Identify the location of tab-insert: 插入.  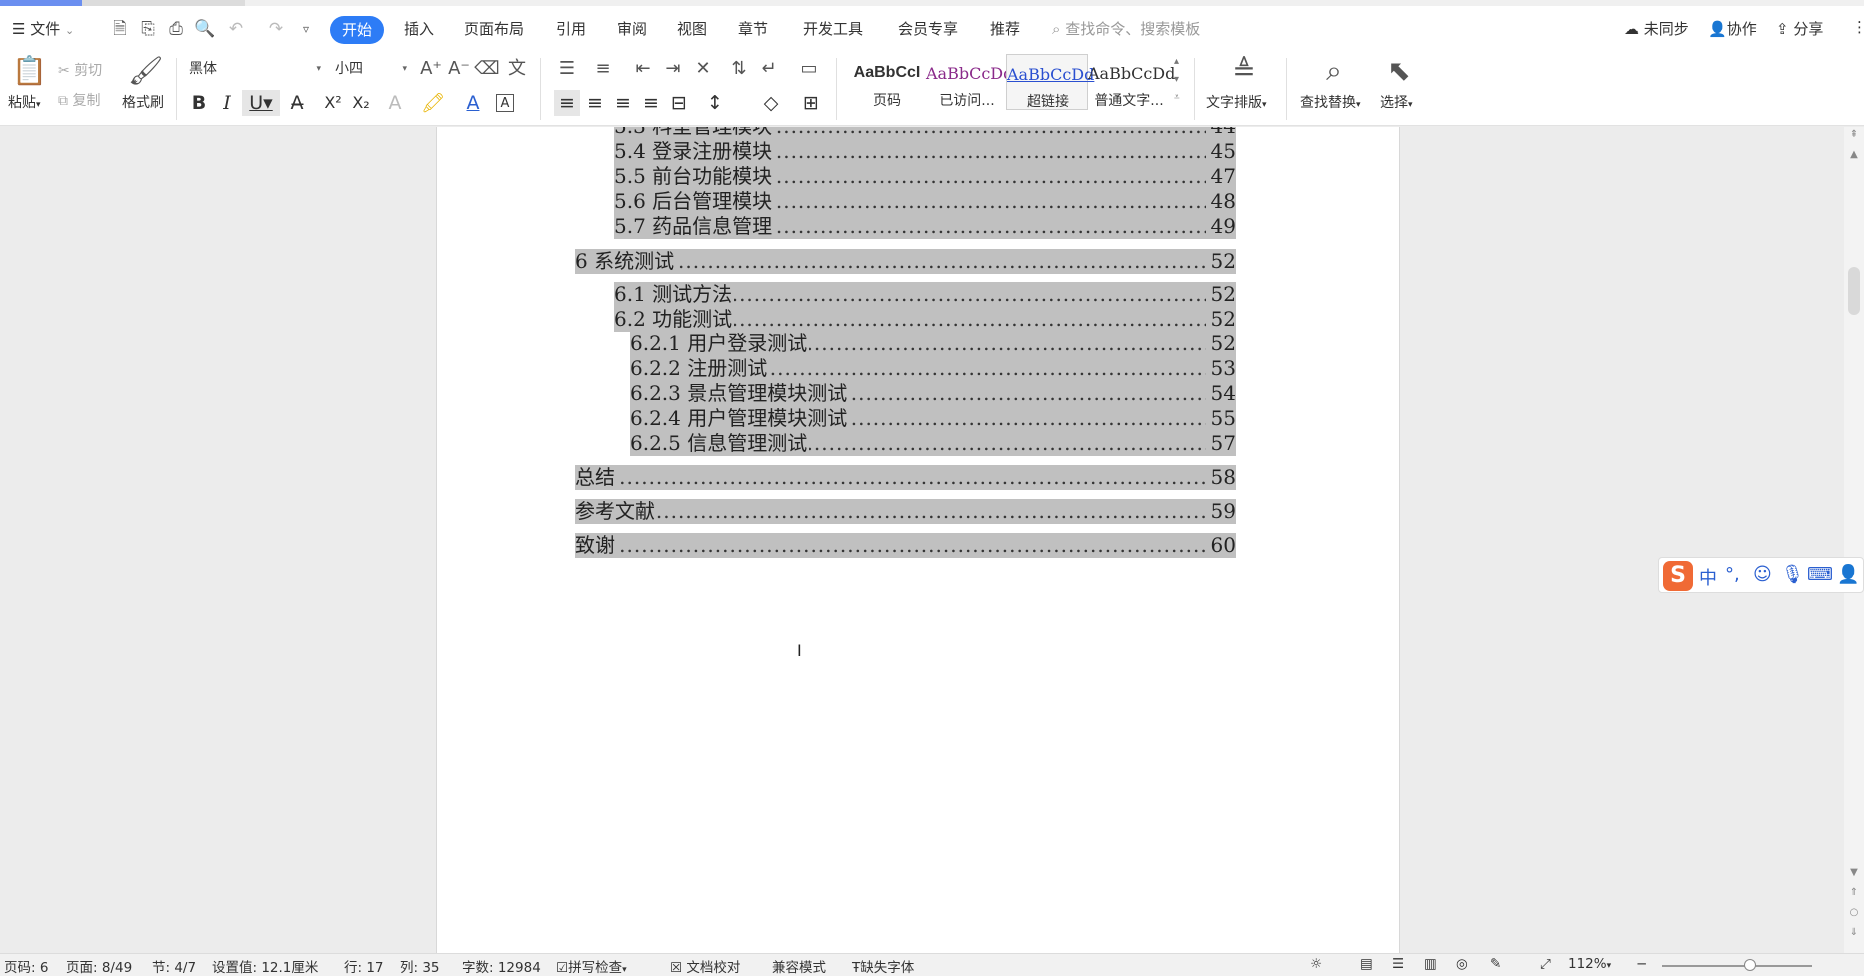
(419, 28).